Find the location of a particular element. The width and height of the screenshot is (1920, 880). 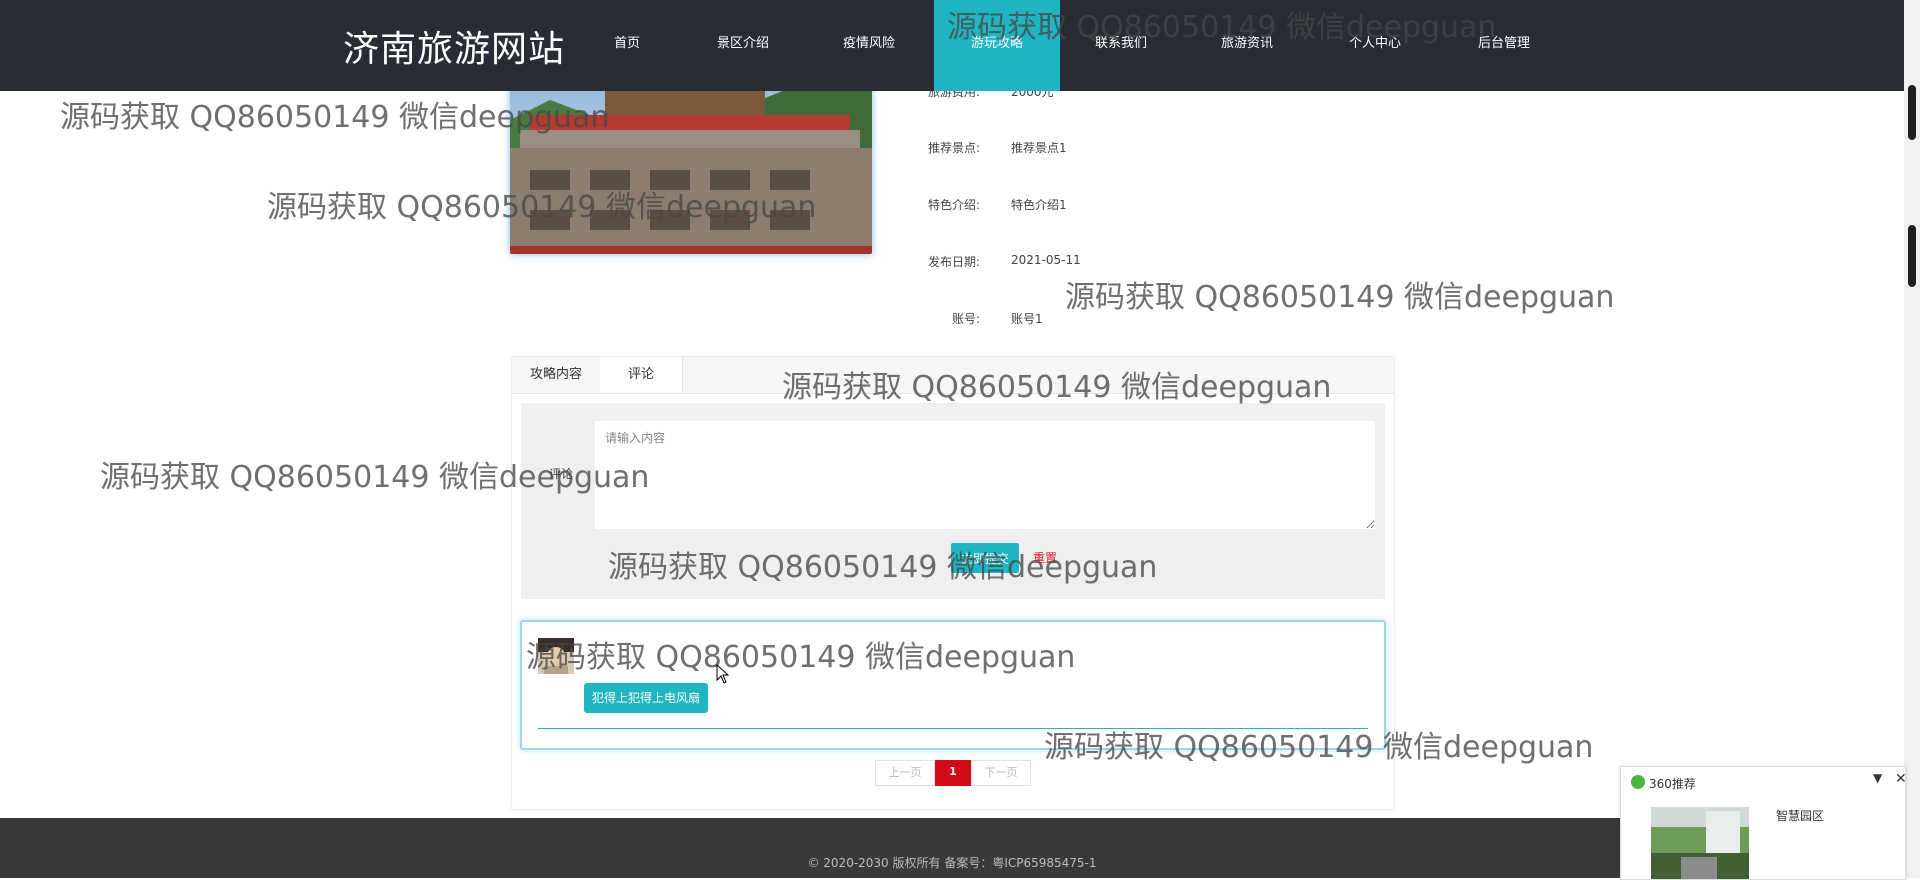

comment-divider is located at coordinates (953, 728).